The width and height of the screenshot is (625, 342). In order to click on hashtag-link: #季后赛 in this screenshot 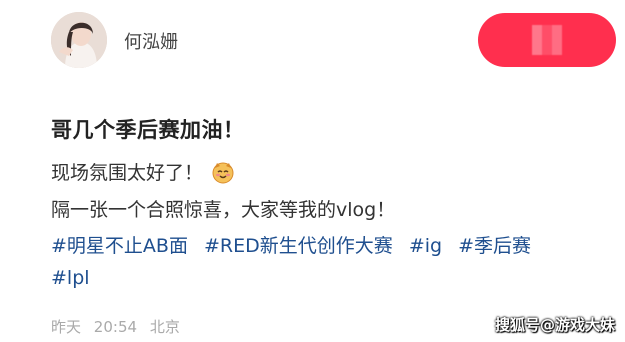, I will do `click(494, 246)`.